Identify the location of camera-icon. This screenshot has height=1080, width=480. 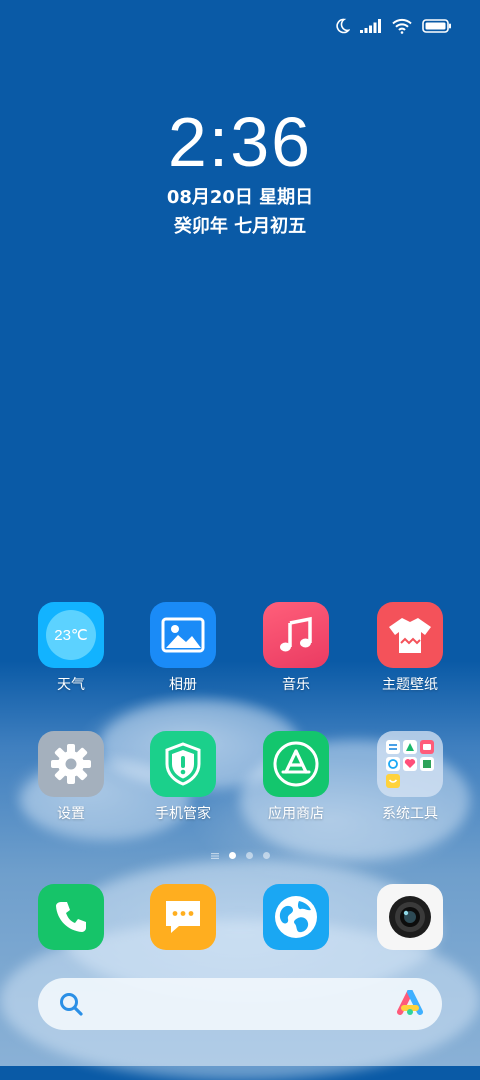
(410, 917).